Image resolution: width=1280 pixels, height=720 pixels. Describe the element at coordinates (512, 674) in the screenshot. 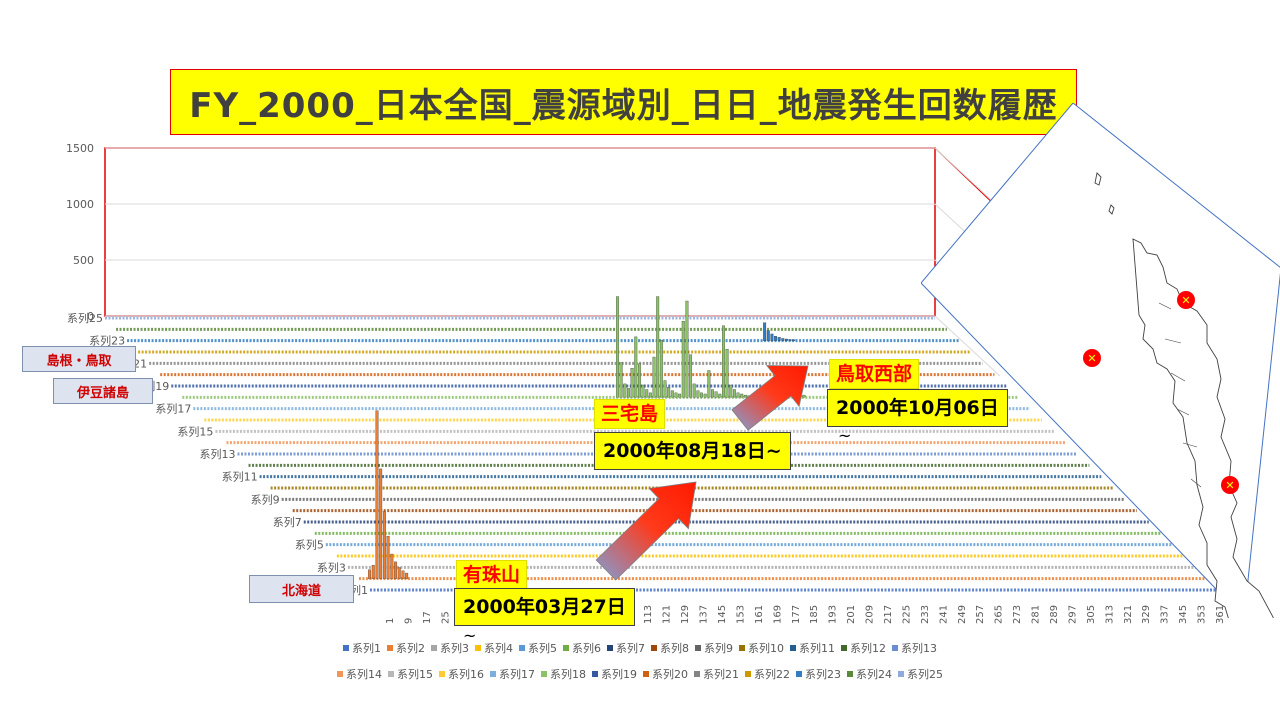

I see `legend-item: 系列17` at that location.